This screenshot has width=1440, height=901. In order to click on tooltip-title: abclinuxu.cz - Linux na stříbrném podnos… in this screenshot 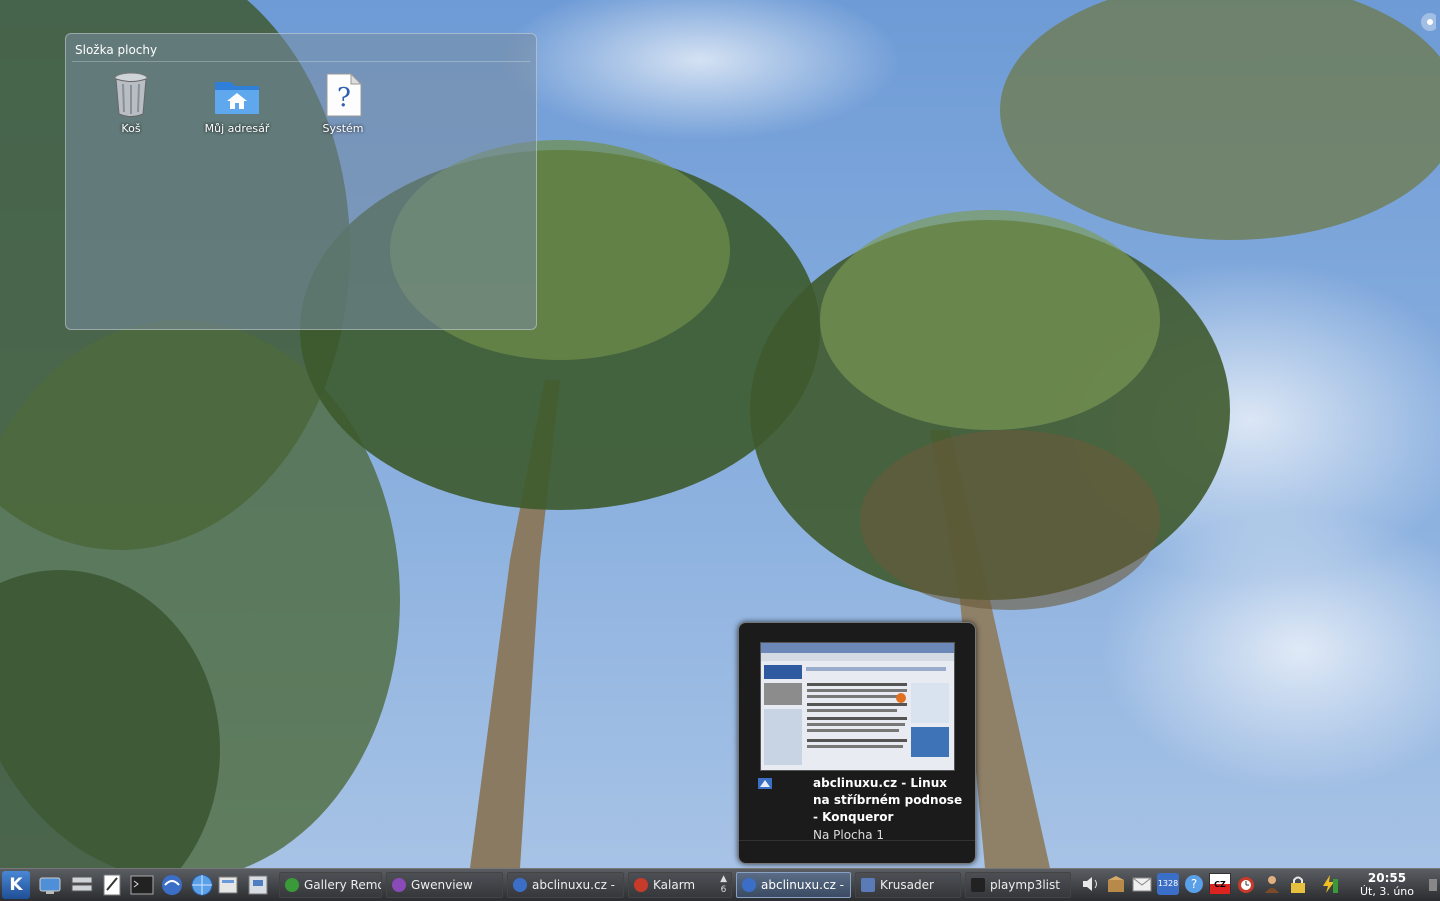, I will do `click(888, 800)`.